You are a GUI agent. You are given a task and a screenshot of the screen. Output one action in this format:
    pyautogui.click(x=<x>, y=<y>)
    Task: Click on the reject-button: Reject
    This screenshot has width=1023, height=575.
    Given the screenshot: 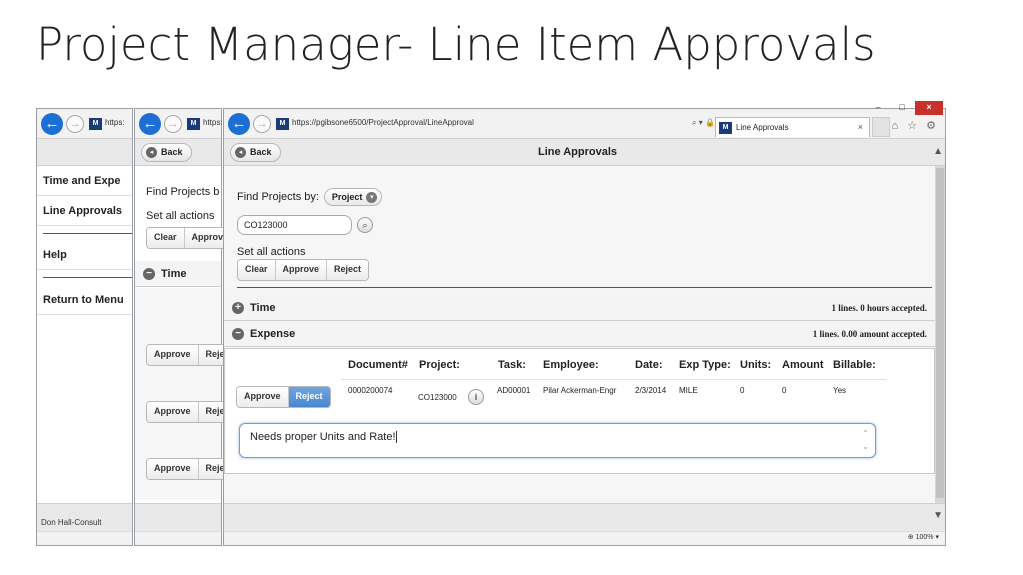 What is the action you would take?
    pyautogui.click(x=309, y=397)
    